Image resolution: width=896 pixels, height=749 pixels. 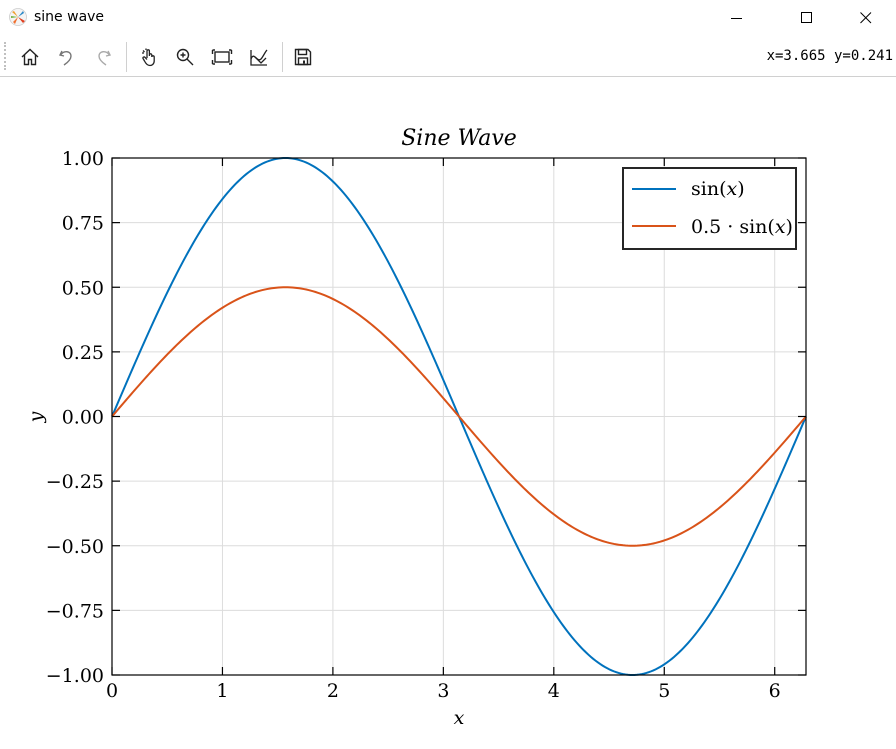 What do you see at coordinates (448, 18) in the screenshot?
I see `window-titlebar: sine wave` at bounding box center [448, 18].